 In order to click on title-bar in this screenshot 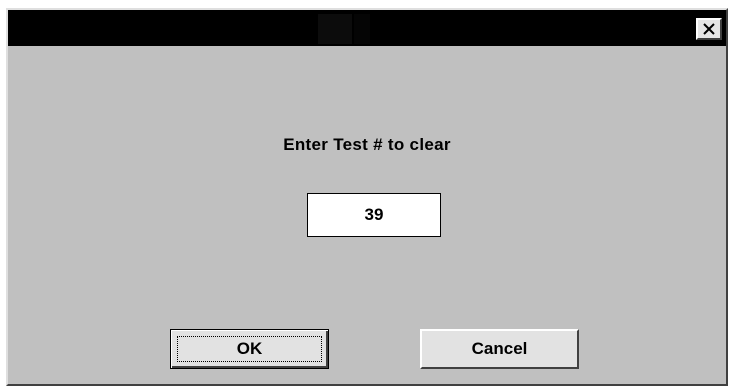, I will do `click(367, 28)`.